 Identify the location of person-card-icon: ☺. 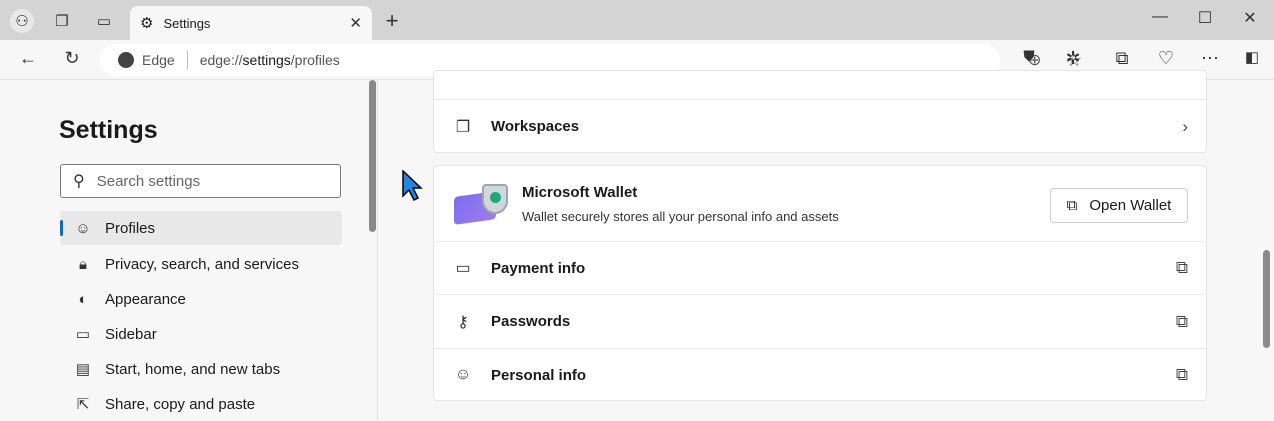
(463, 374).